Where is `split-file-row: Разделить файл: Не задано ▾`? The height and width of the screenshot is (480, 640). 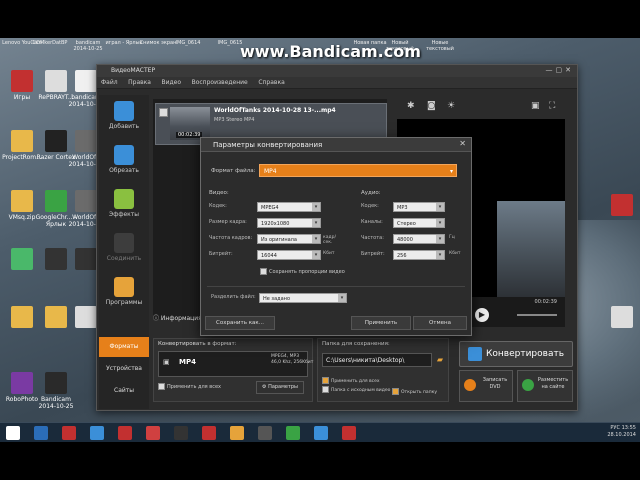 split-file-row: Разделить файл: Не задано ▾ is located at coordinates (286, 298).